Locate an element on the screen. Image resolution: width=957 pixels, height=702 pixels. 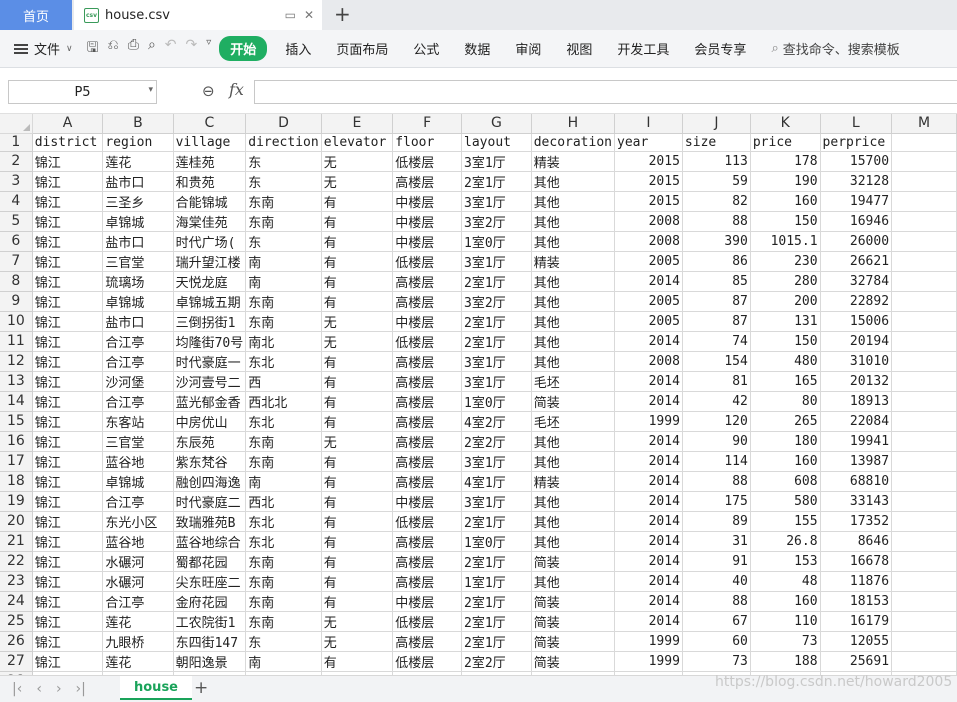
cell: 40 is located at coordinates (716, 581).